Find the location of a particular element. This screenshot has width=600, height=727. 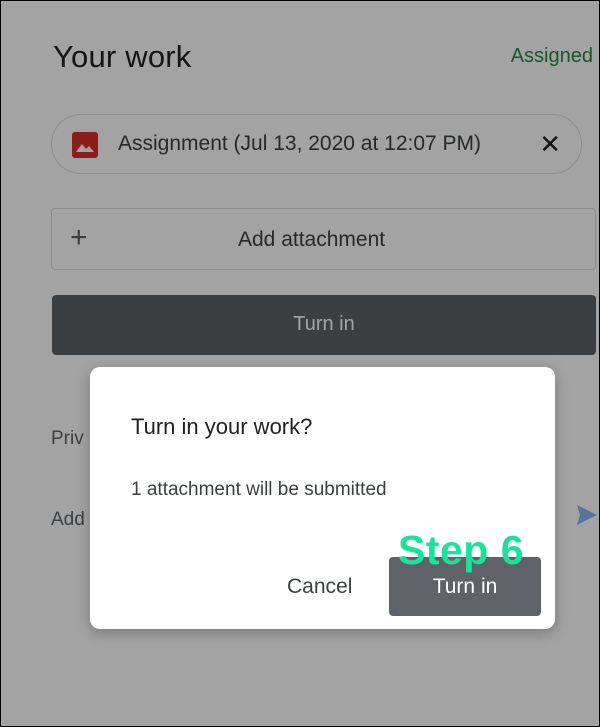

confirm-turn-in-label: Turn in is located at coordinates (465, 586).